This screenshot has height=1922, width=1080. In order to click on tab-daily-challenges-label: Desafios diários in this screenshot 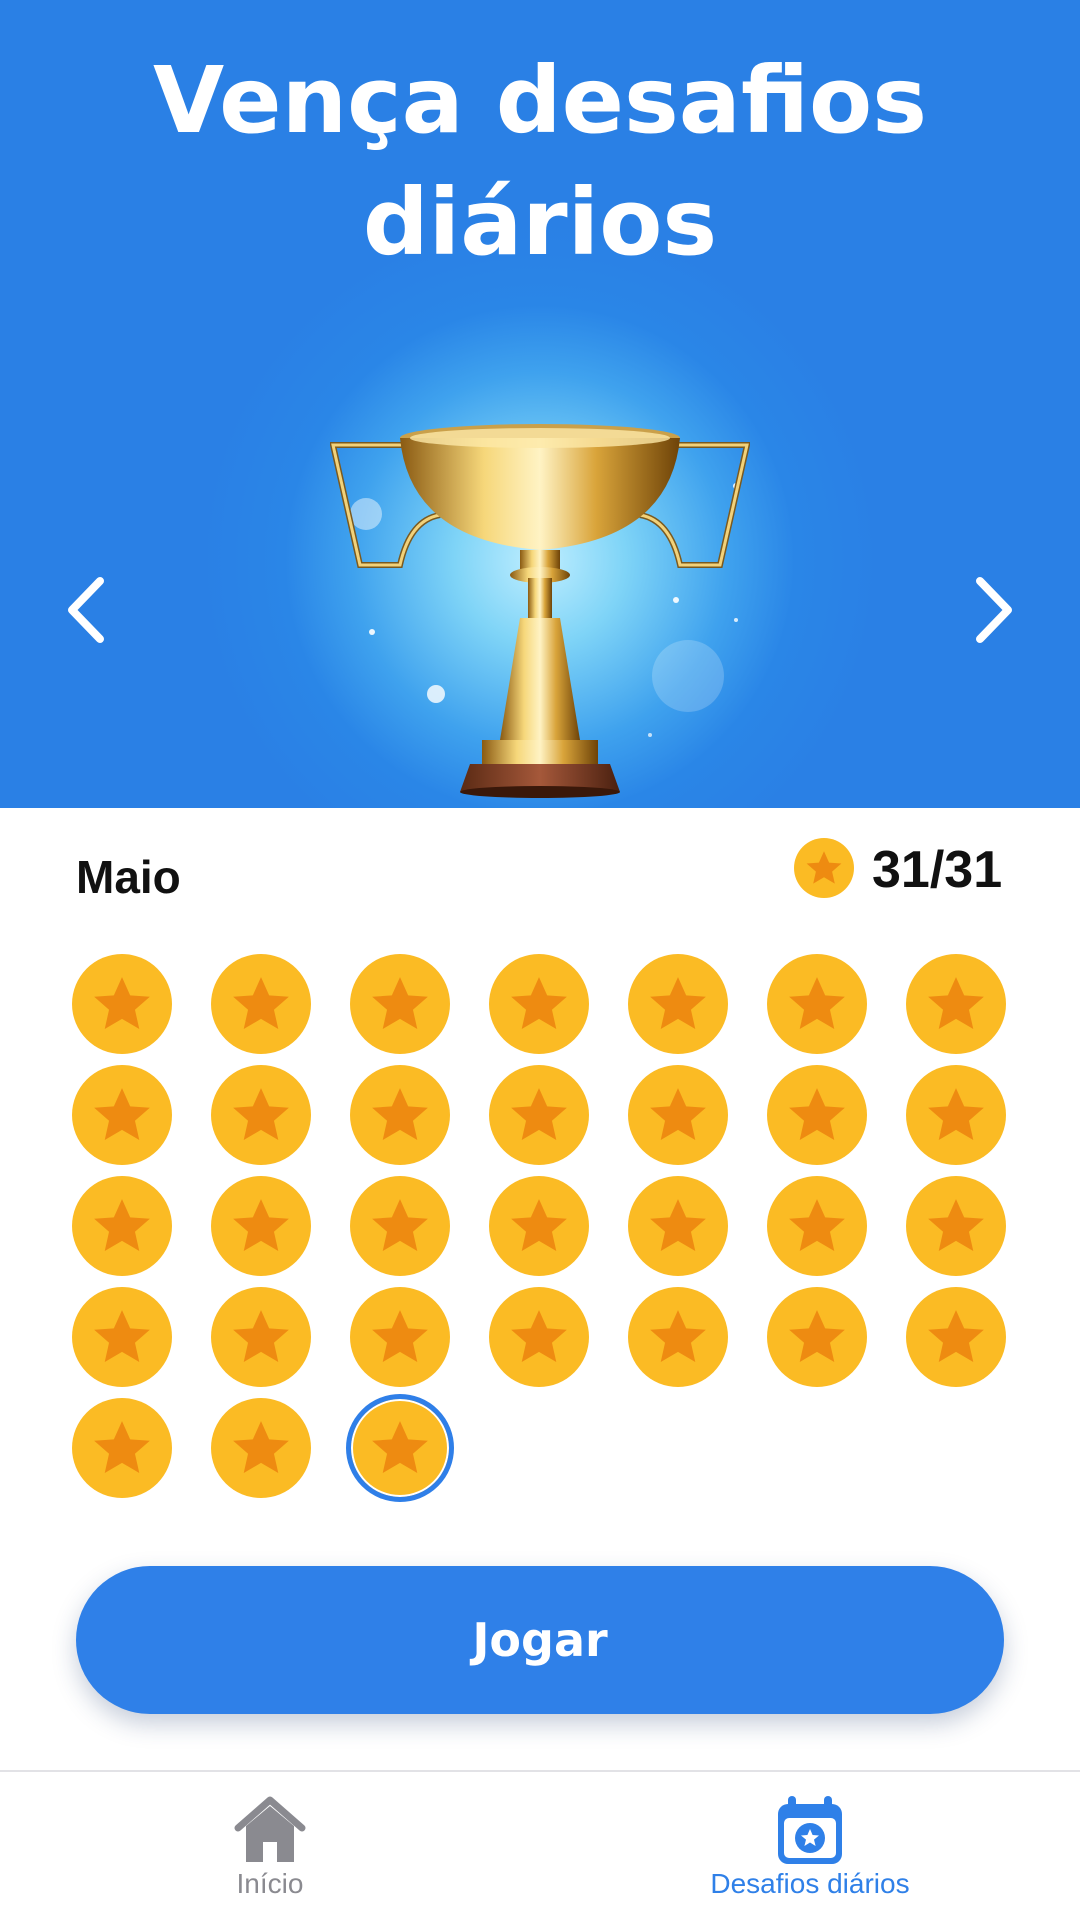, I will do `click(810, 1883)`.